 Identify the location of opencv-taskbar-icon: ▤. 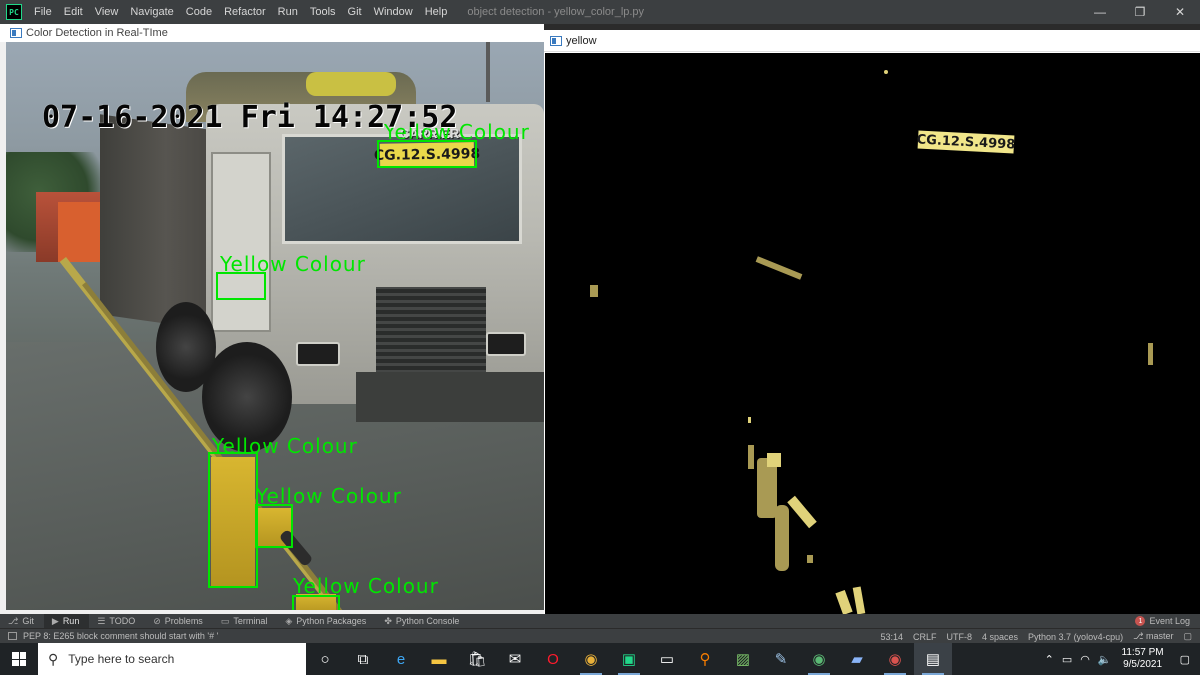
(933, 659).